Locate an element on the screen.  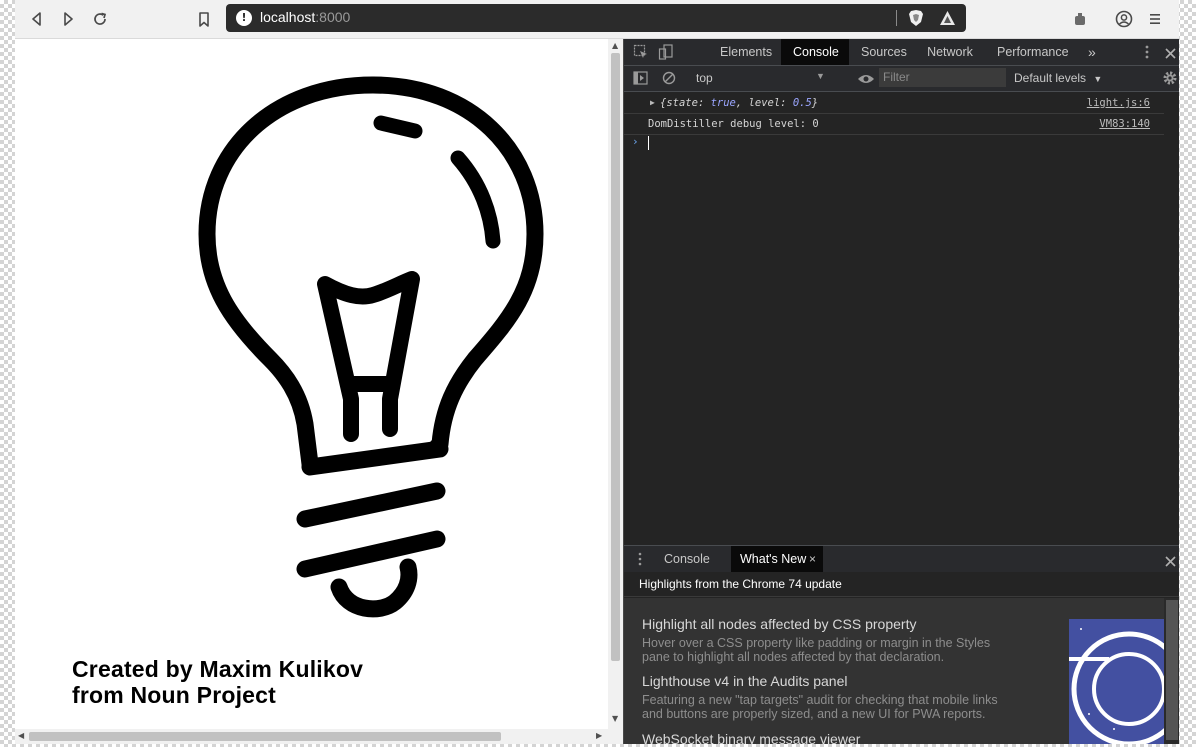
browser-toolbar: ! localhost:8000 is located at coordinates (597, 19).